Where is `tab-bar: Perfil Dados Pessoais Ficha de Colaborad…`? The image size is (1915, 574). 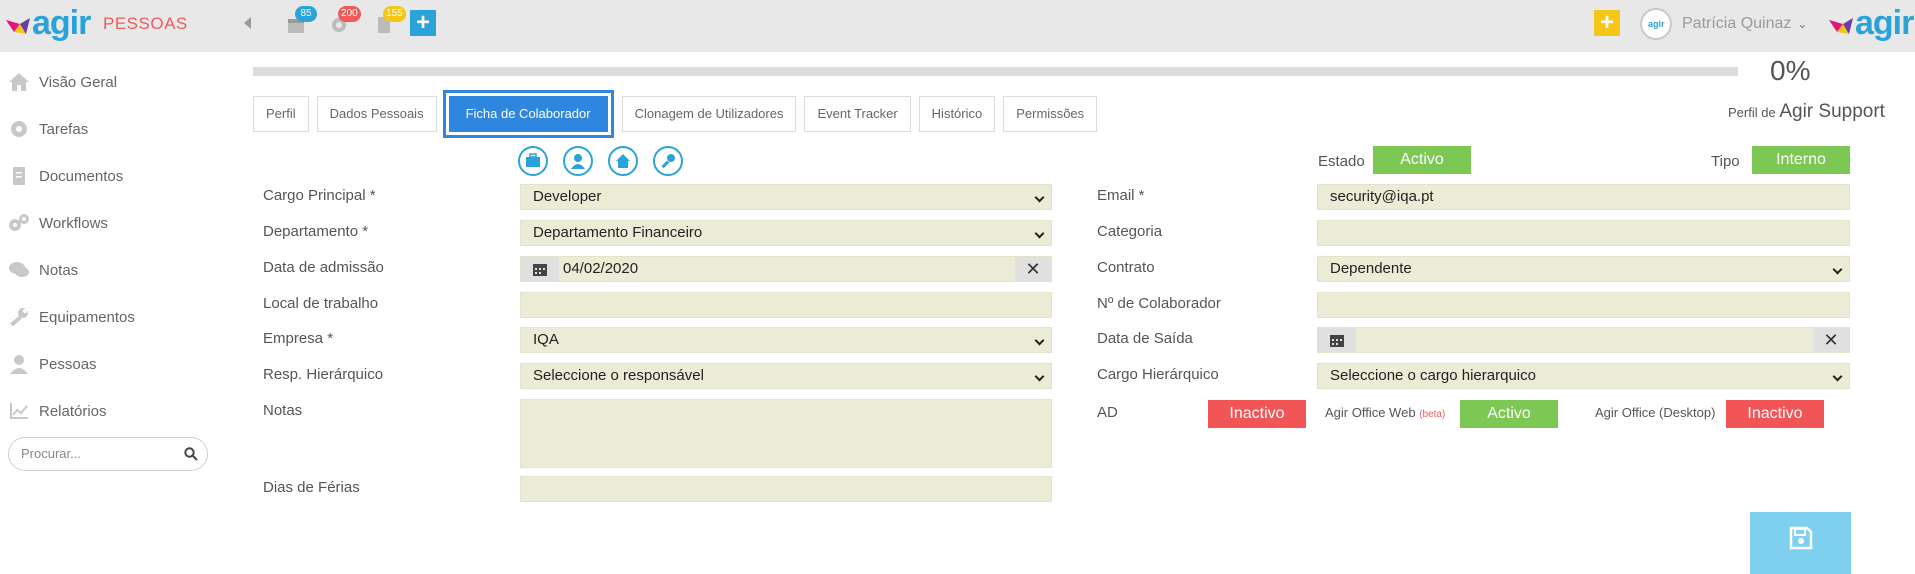 tab-bar: Perfil Dados Pessoais Ficha de Colaborad… is located at coordinates (679, 114).